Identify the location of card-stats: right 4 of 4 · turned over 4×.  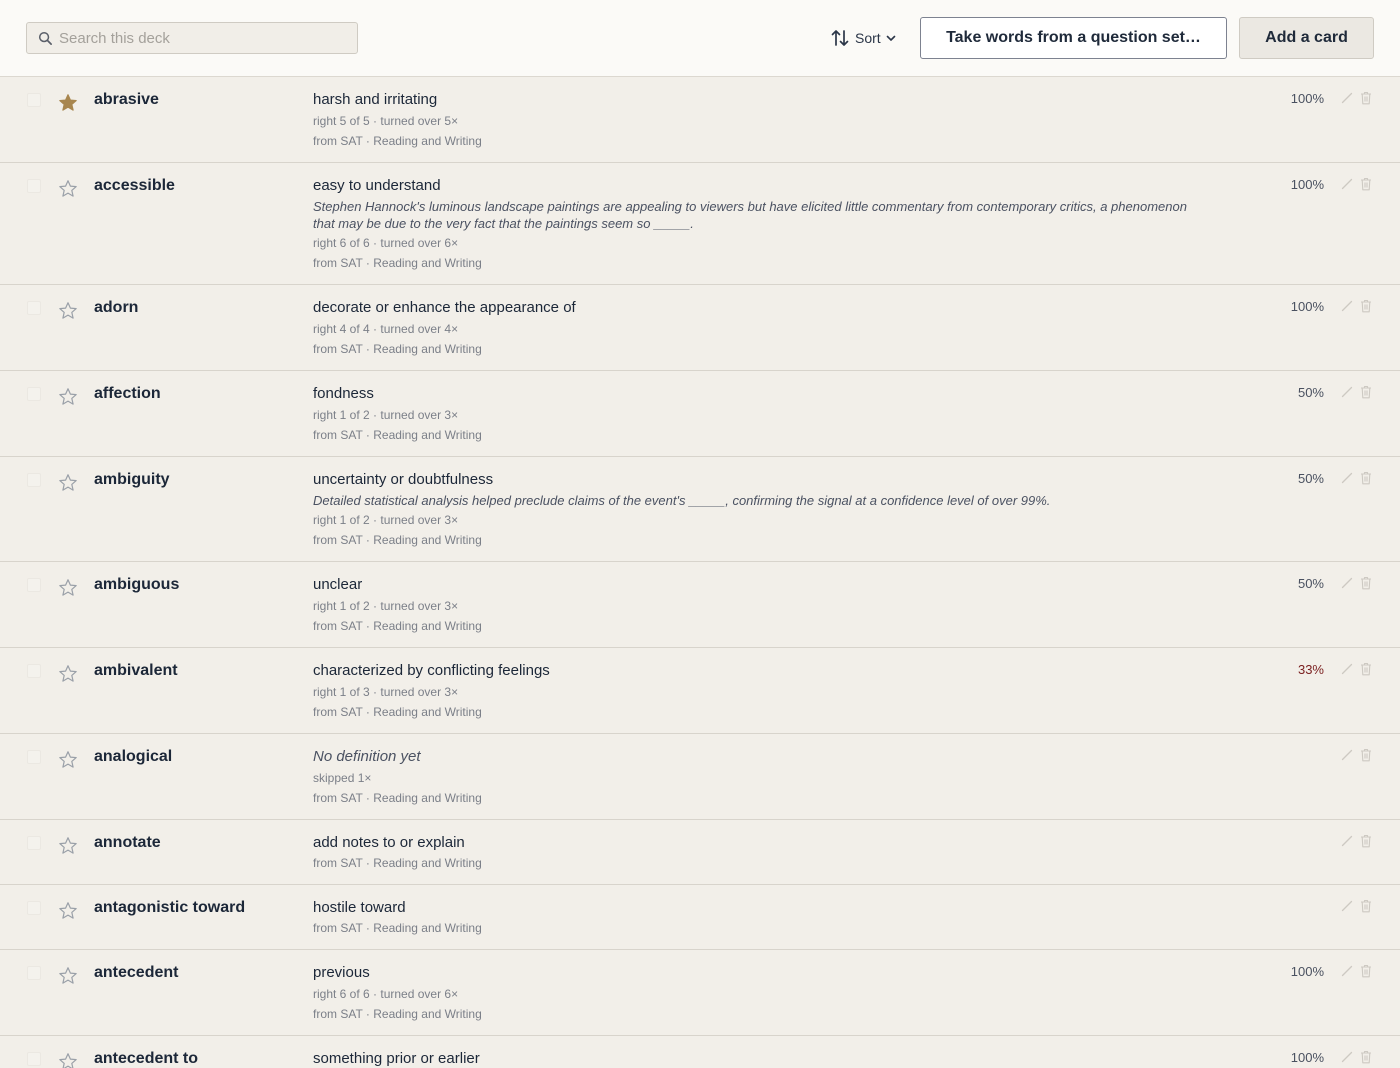
(386, 329).